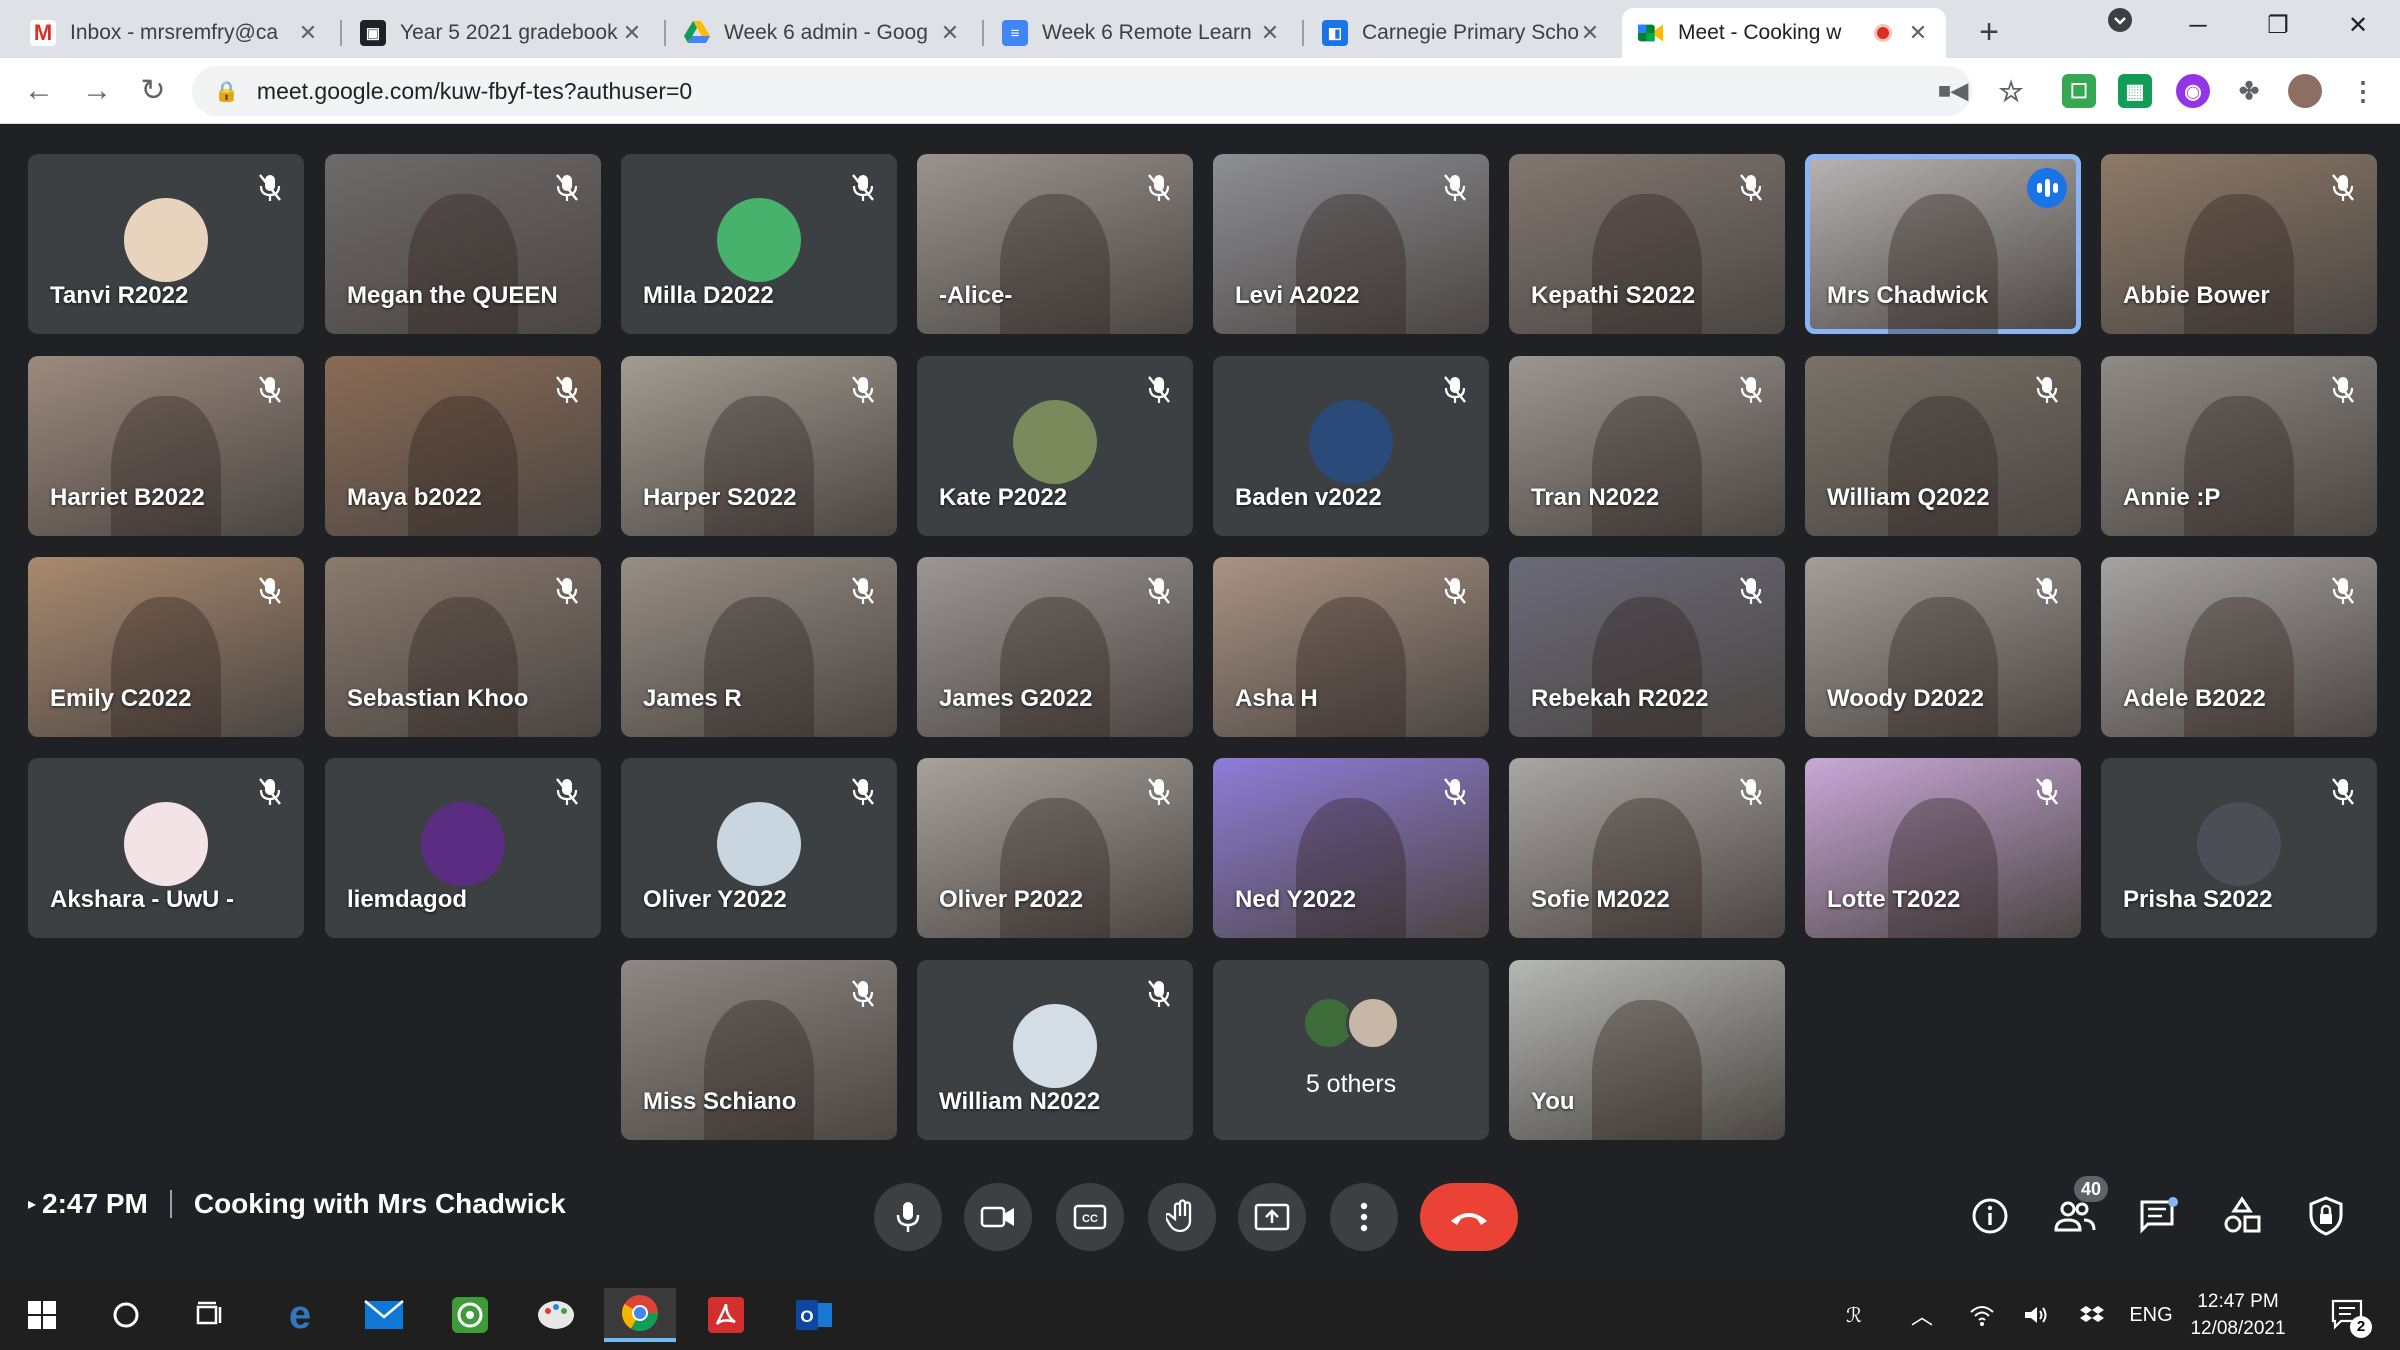 Image resolution: width=2400 pixels, height=1350 pixels. Describe the element at coordinates (759, 446) in the screenshot. I see `participant-tile: Harper S2022` at that location.